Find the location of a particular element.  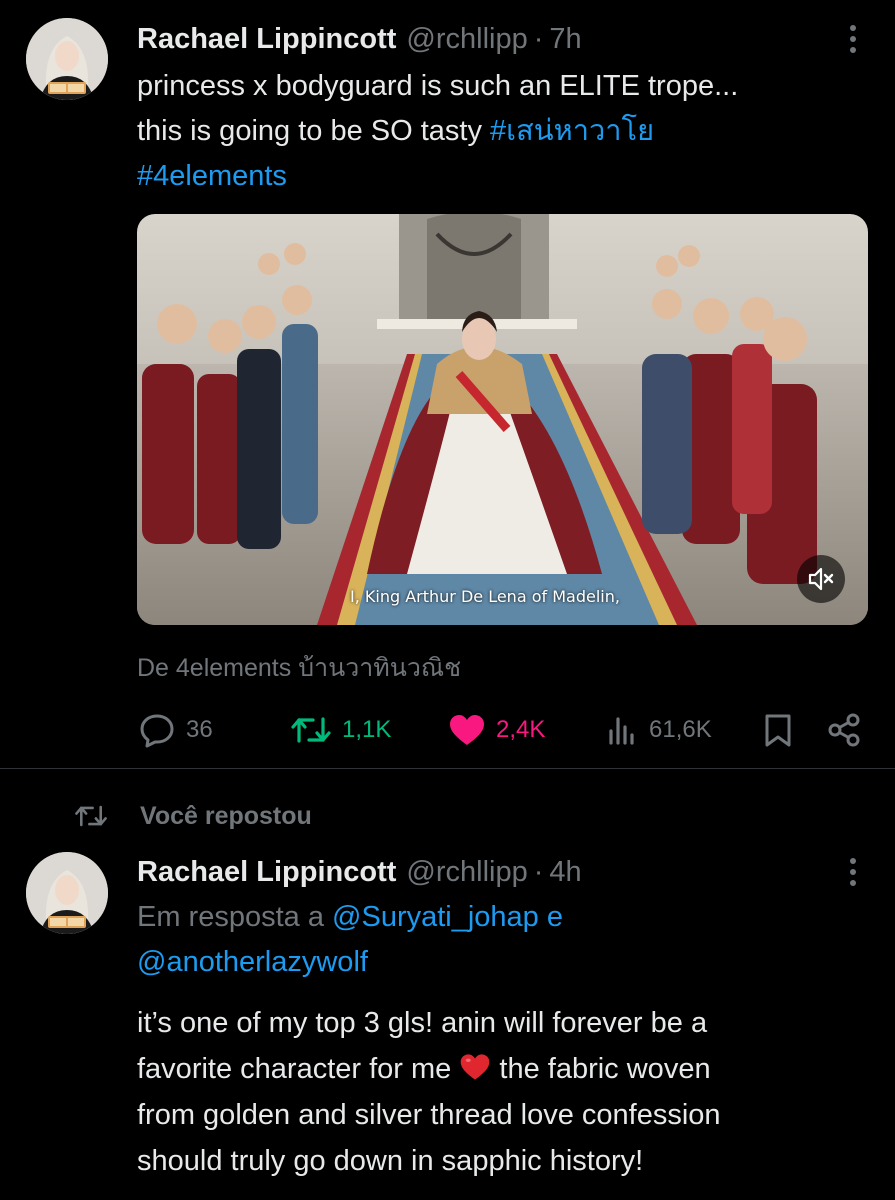

tweet-header: Rachael Lippincott @rchllipp · 4h is located at coordinates (496, 872).